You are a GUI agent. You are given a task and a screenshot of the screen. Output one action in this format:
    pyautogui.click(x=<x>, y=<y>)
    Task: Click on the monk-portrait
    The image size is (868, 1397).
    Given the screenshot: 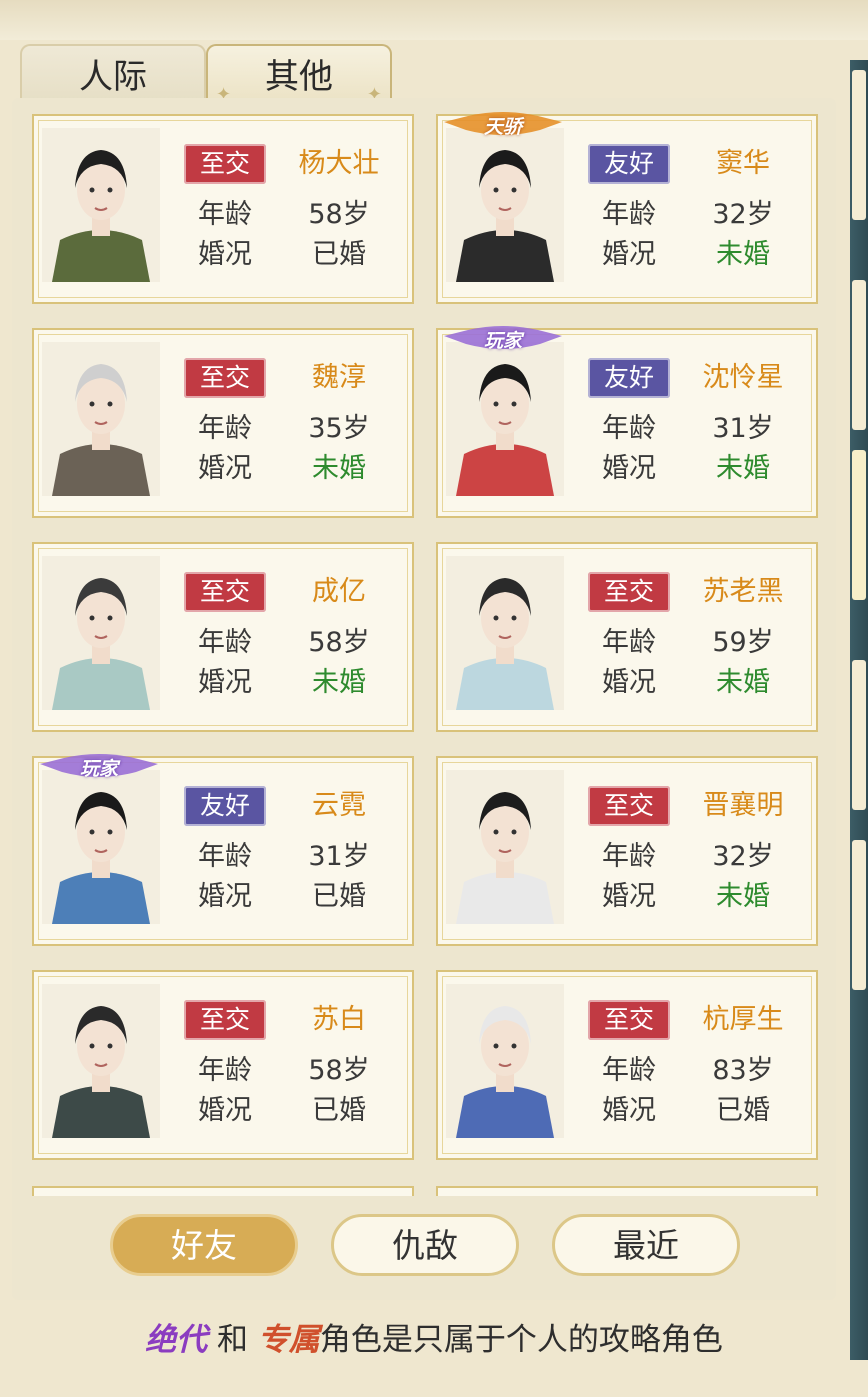 What is the action you would take?
    pyautogui.click(x=101, y=419)
    